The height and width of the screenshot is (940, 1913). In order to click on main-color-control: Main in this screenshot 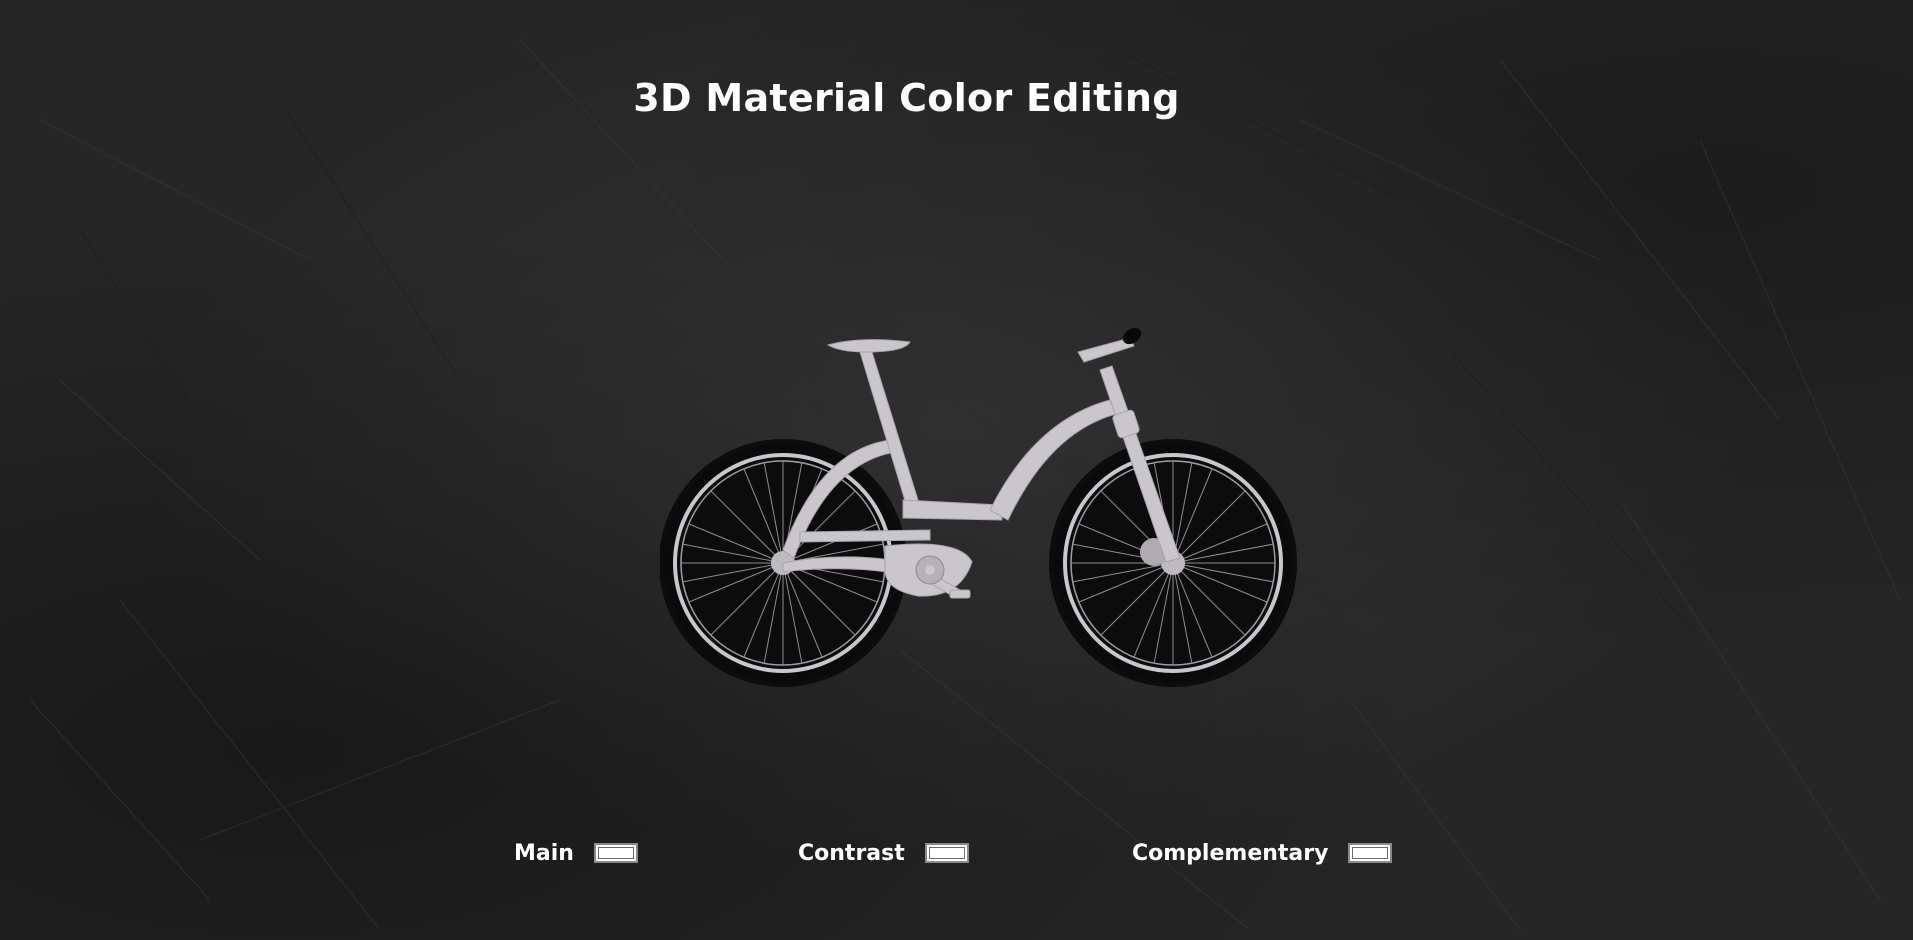, I will do `click(576, 853)`.